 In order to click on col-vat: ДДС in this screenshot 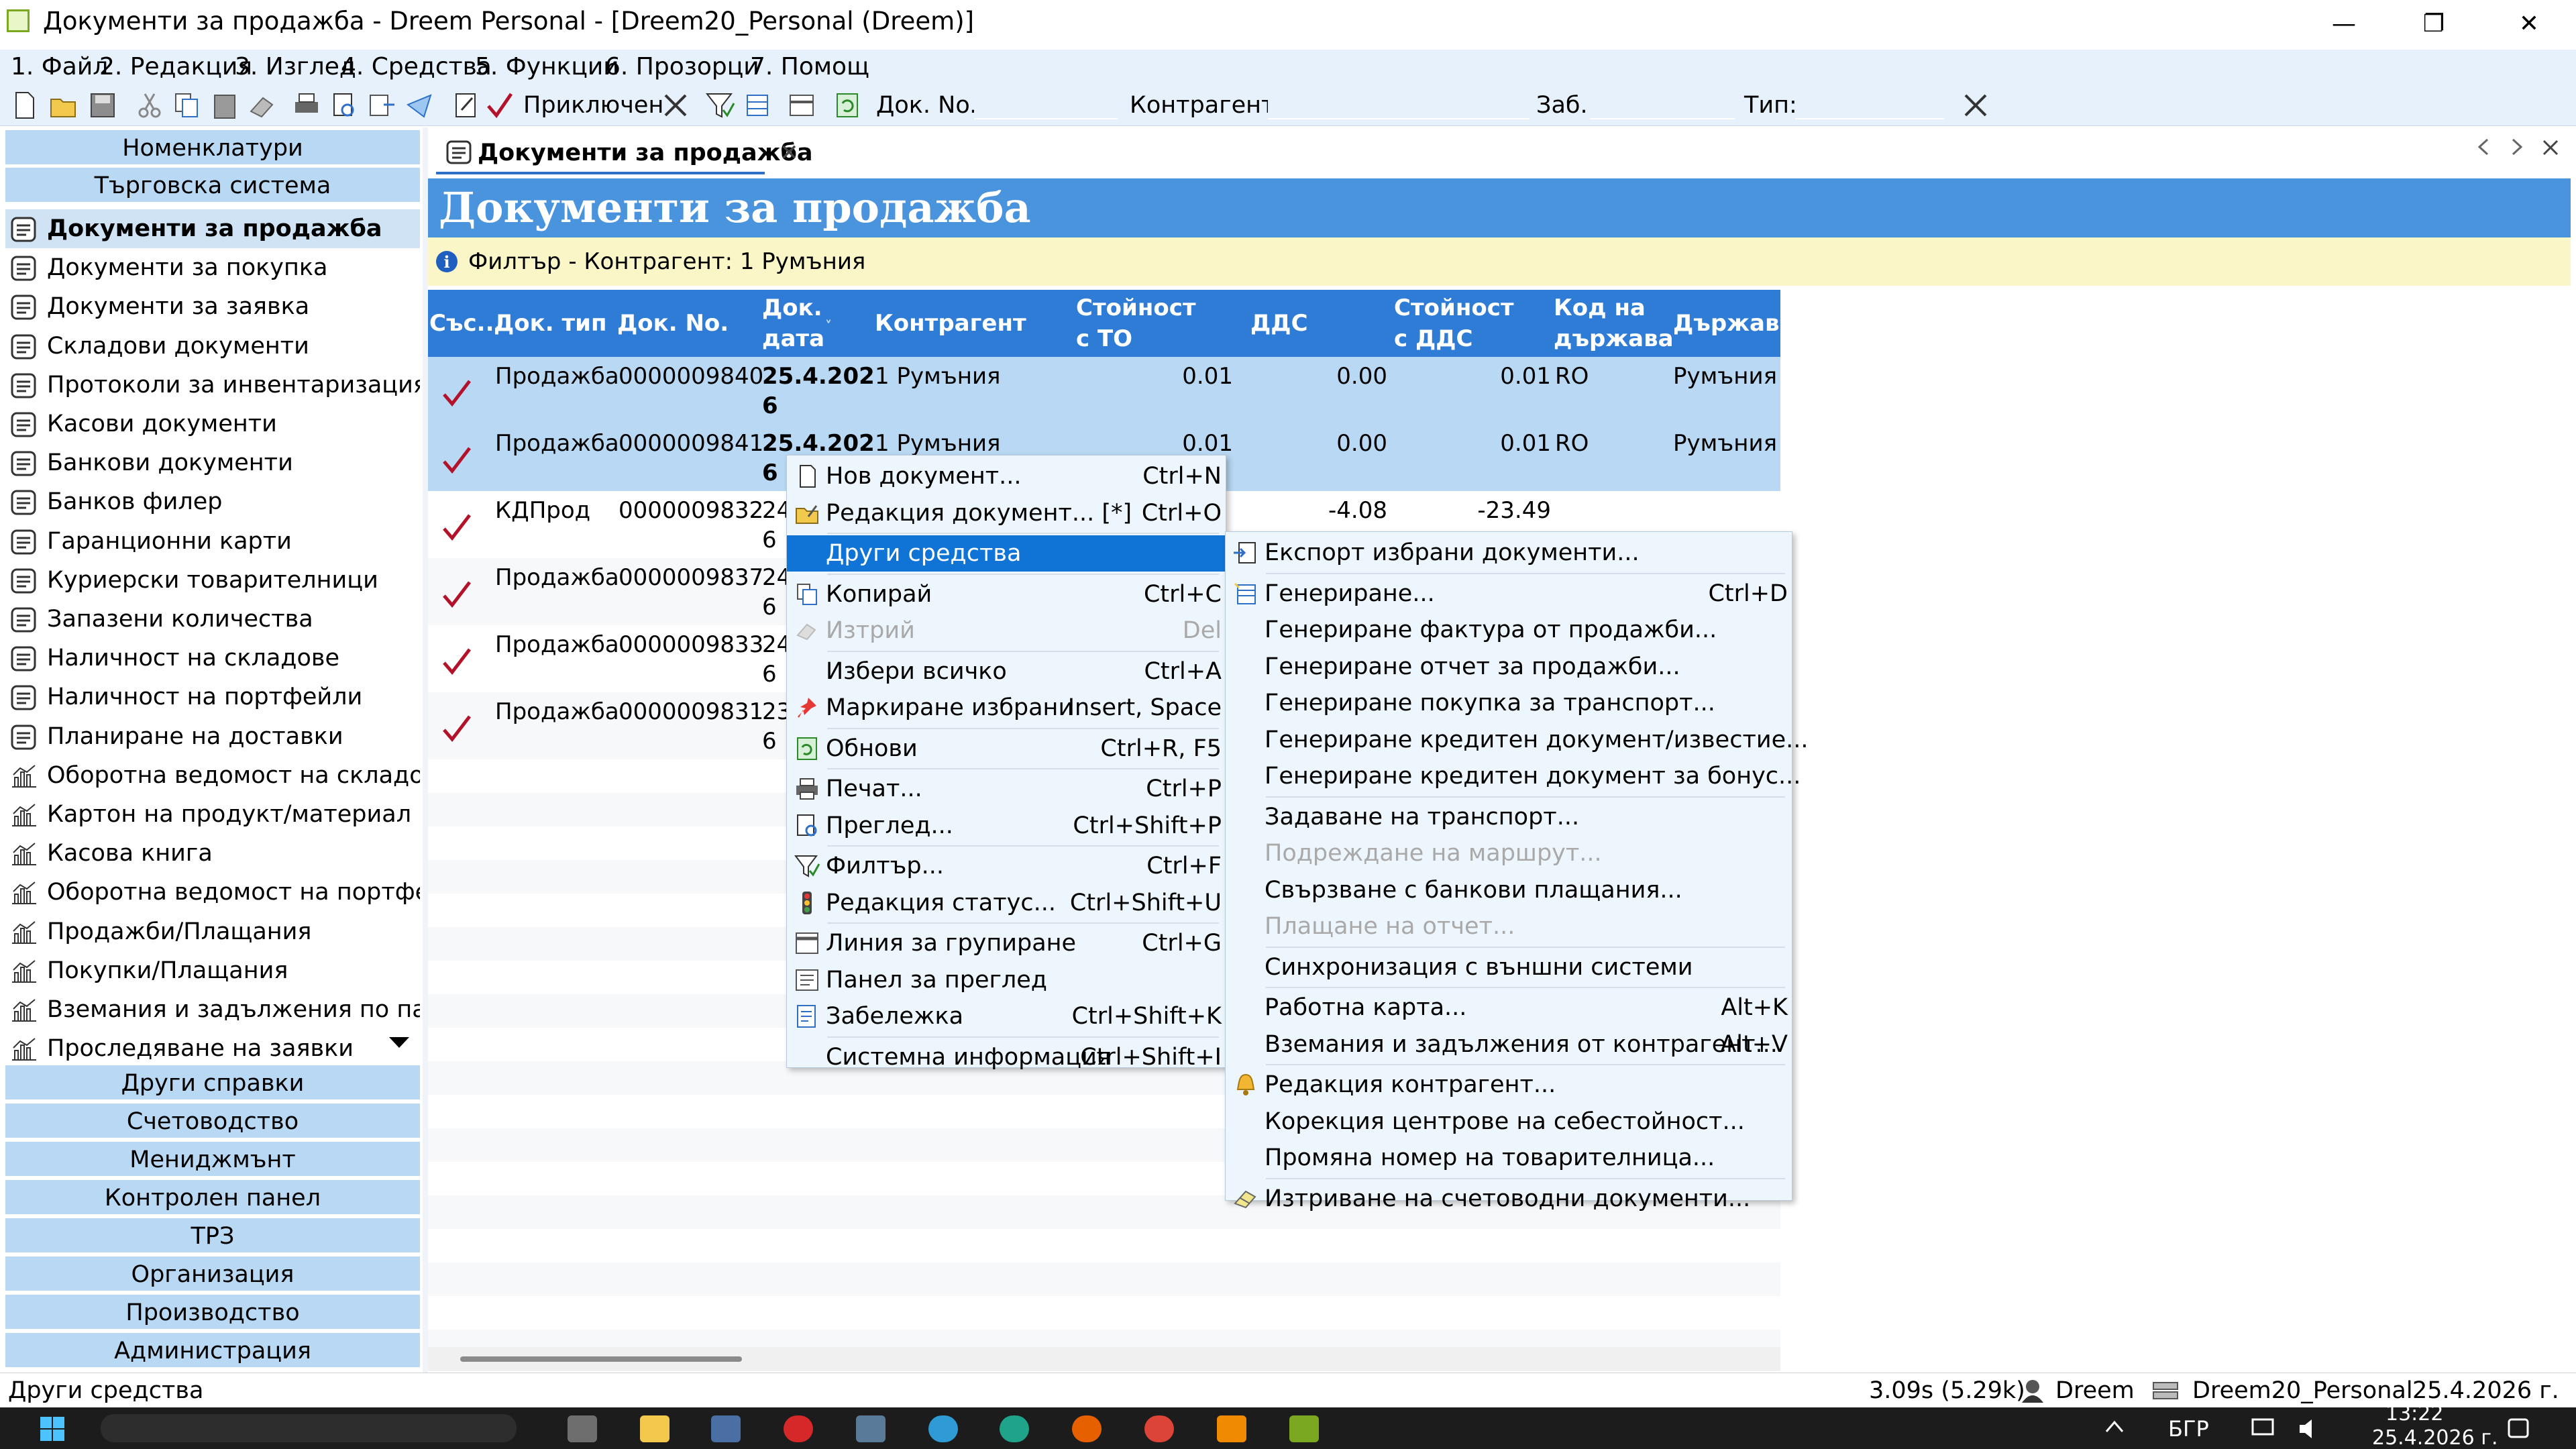, I will do `click(1290, 323)`.